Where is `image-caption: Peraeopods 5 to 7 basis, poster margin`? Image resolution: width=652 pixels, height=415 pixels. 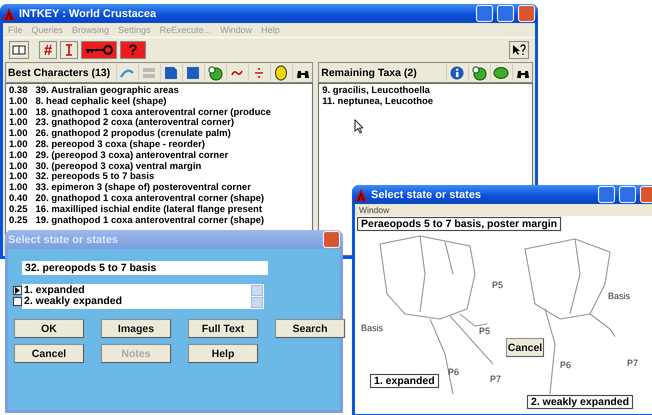 image-caption: Peraeopods 5 to 7 basis, poster margin is located at coordinates (459, 224).